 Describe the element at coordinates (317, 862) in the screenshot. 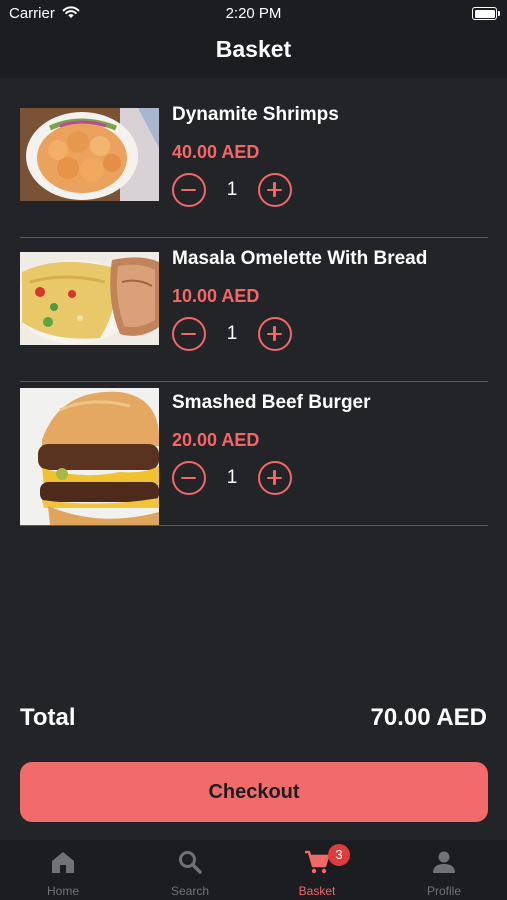

I see `cart-icon` at that location.